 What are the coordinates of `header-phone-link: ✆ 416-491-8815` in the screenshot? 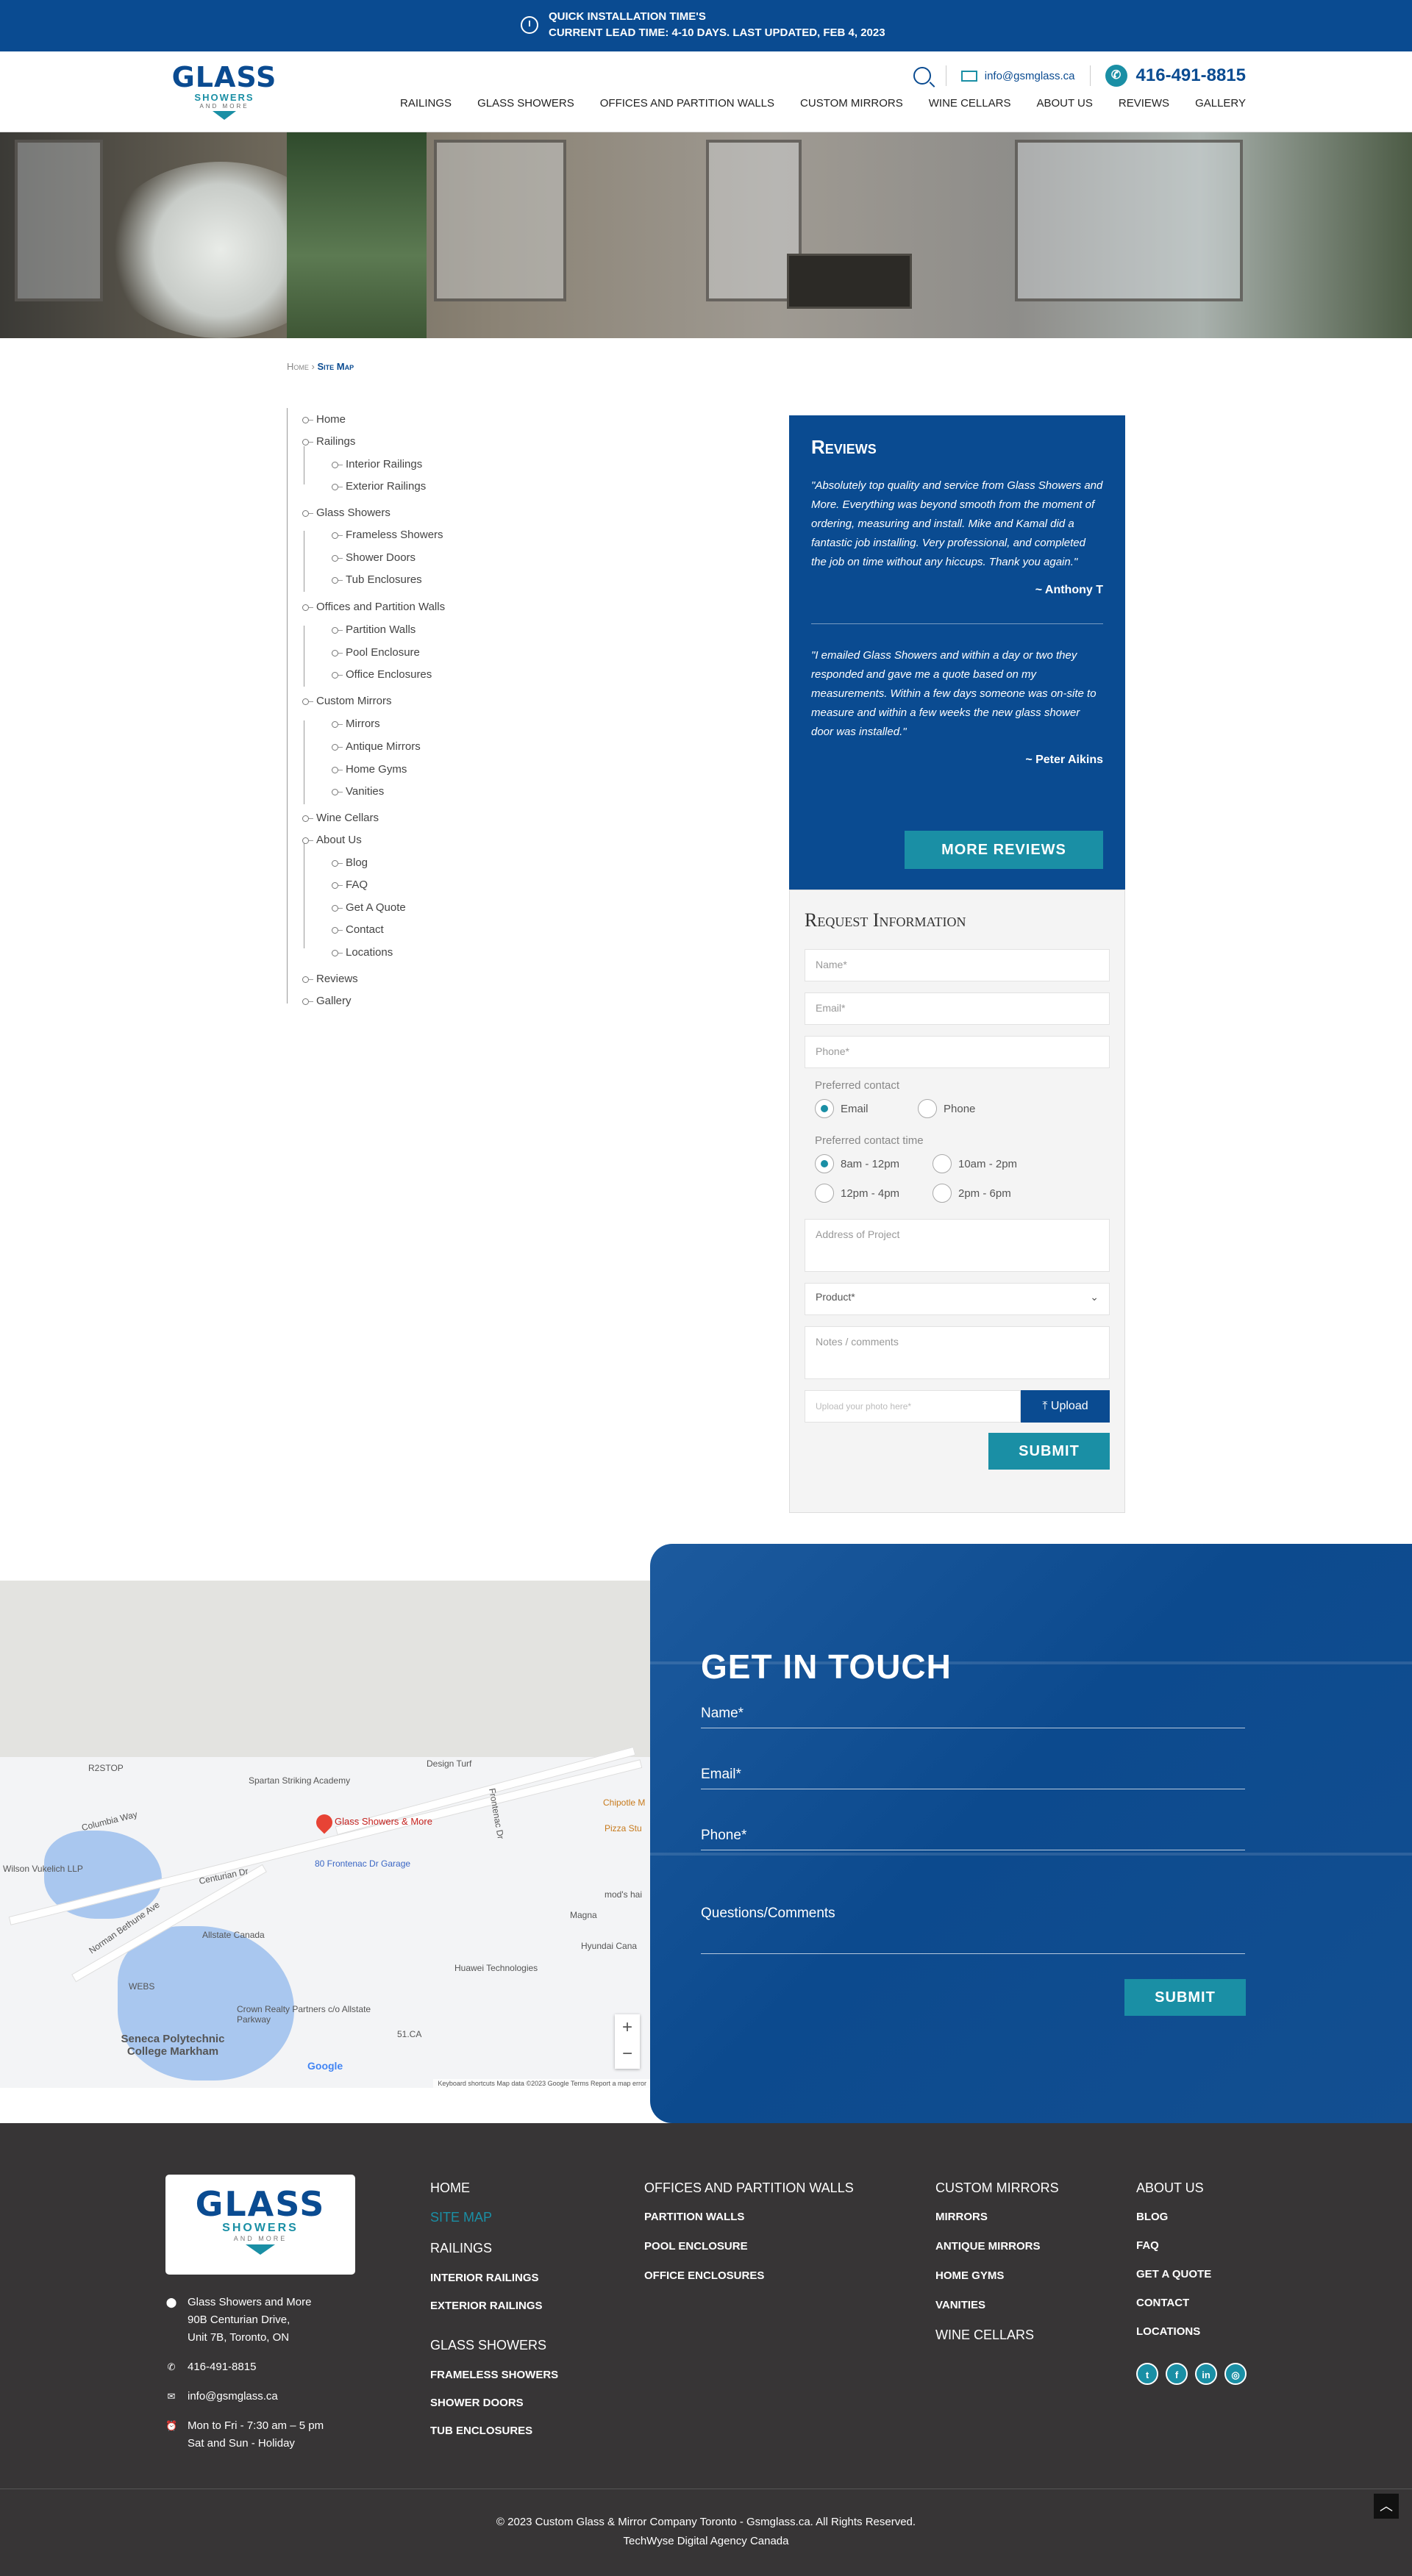 It's located at (1176, 76).